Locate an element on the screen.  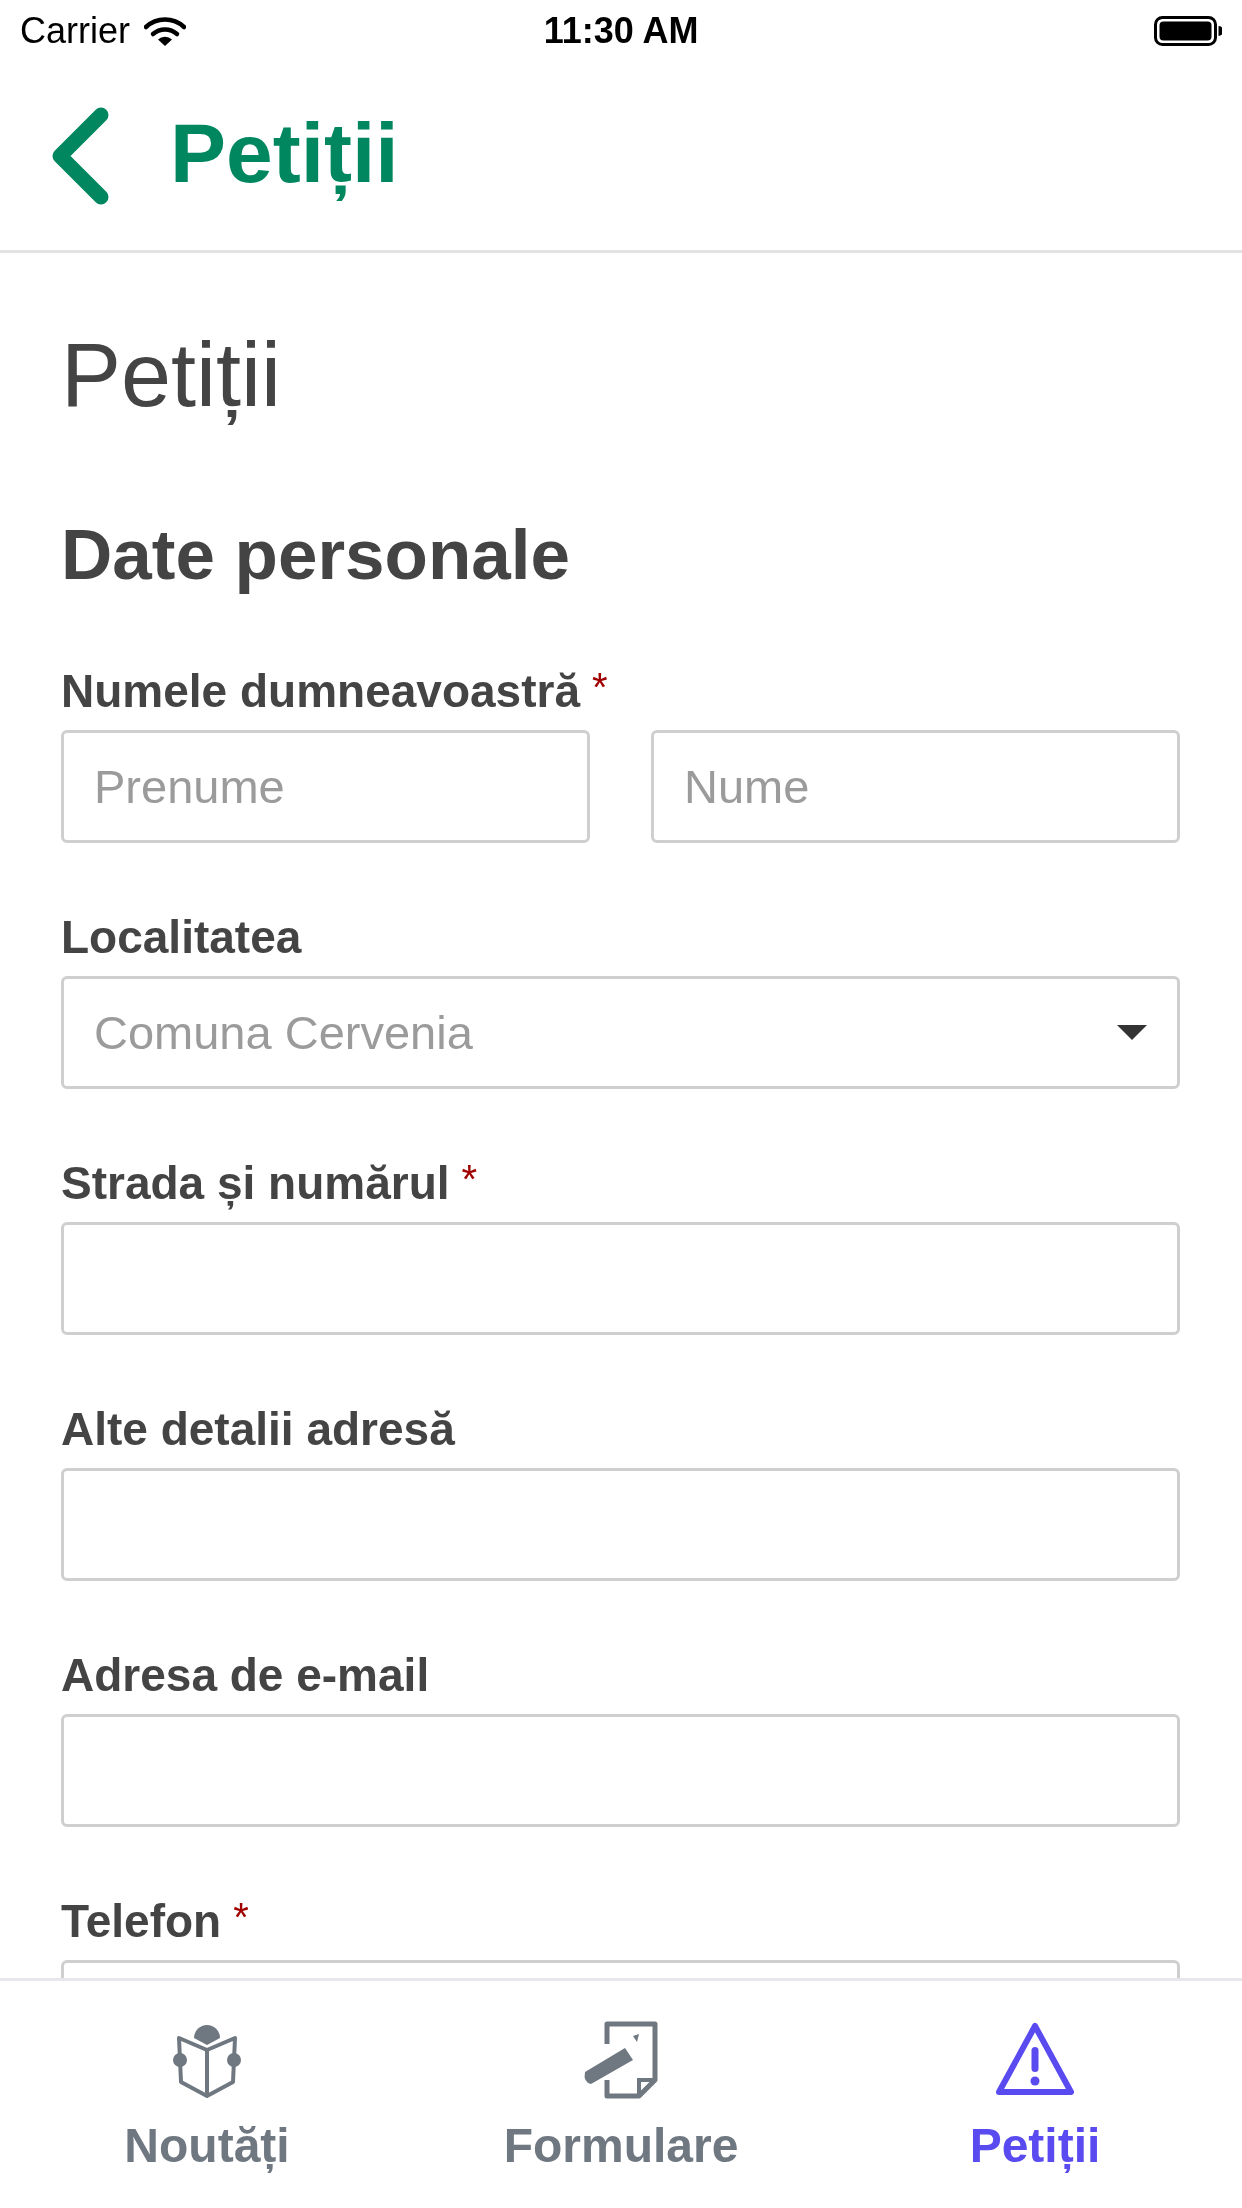
carrier-name: Carrier is located at coordinates (75, 31).